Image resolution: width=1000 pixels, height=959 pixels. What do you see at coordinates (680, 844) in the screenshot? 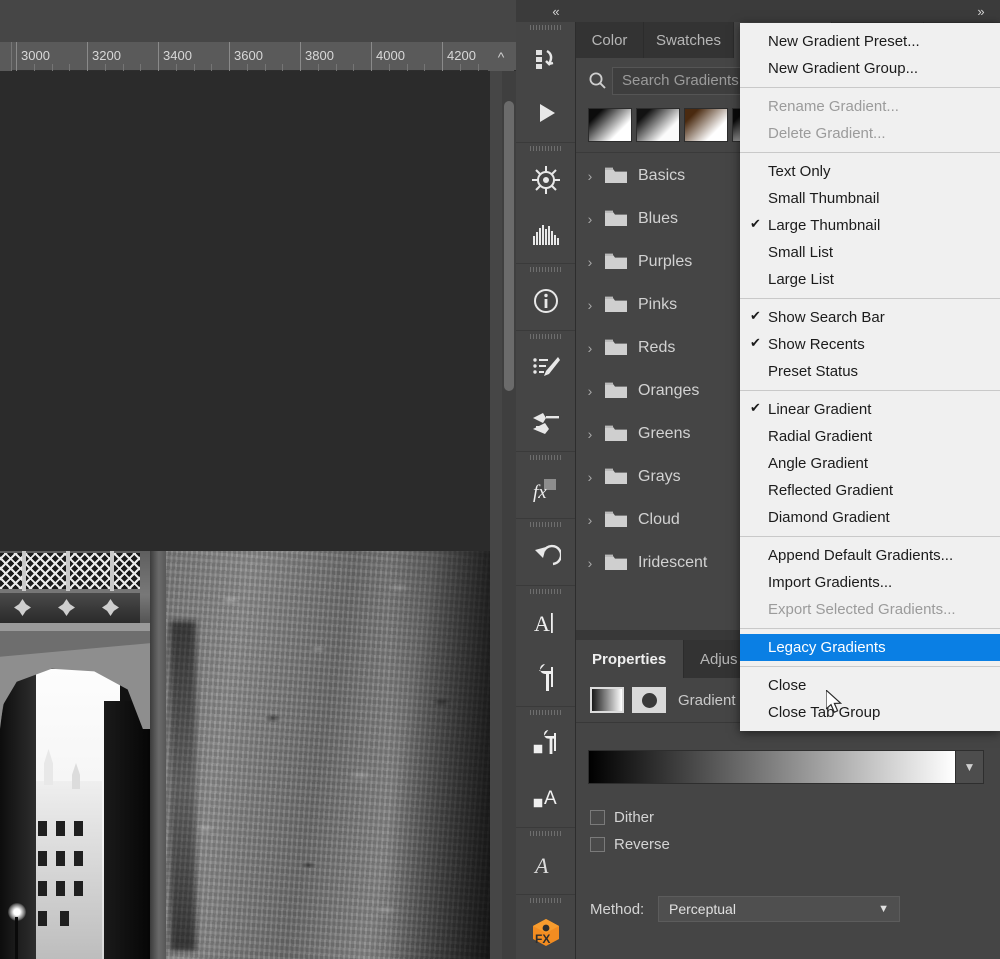
I see `reverse-checkbox-row: Reverse` at bounding box center [680, 844].